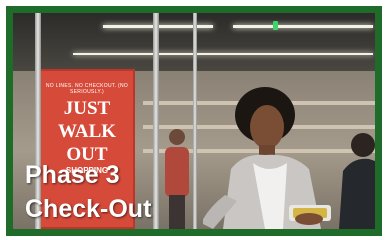  I want to click on caption-phase: Phase 3, so click(72, 175).